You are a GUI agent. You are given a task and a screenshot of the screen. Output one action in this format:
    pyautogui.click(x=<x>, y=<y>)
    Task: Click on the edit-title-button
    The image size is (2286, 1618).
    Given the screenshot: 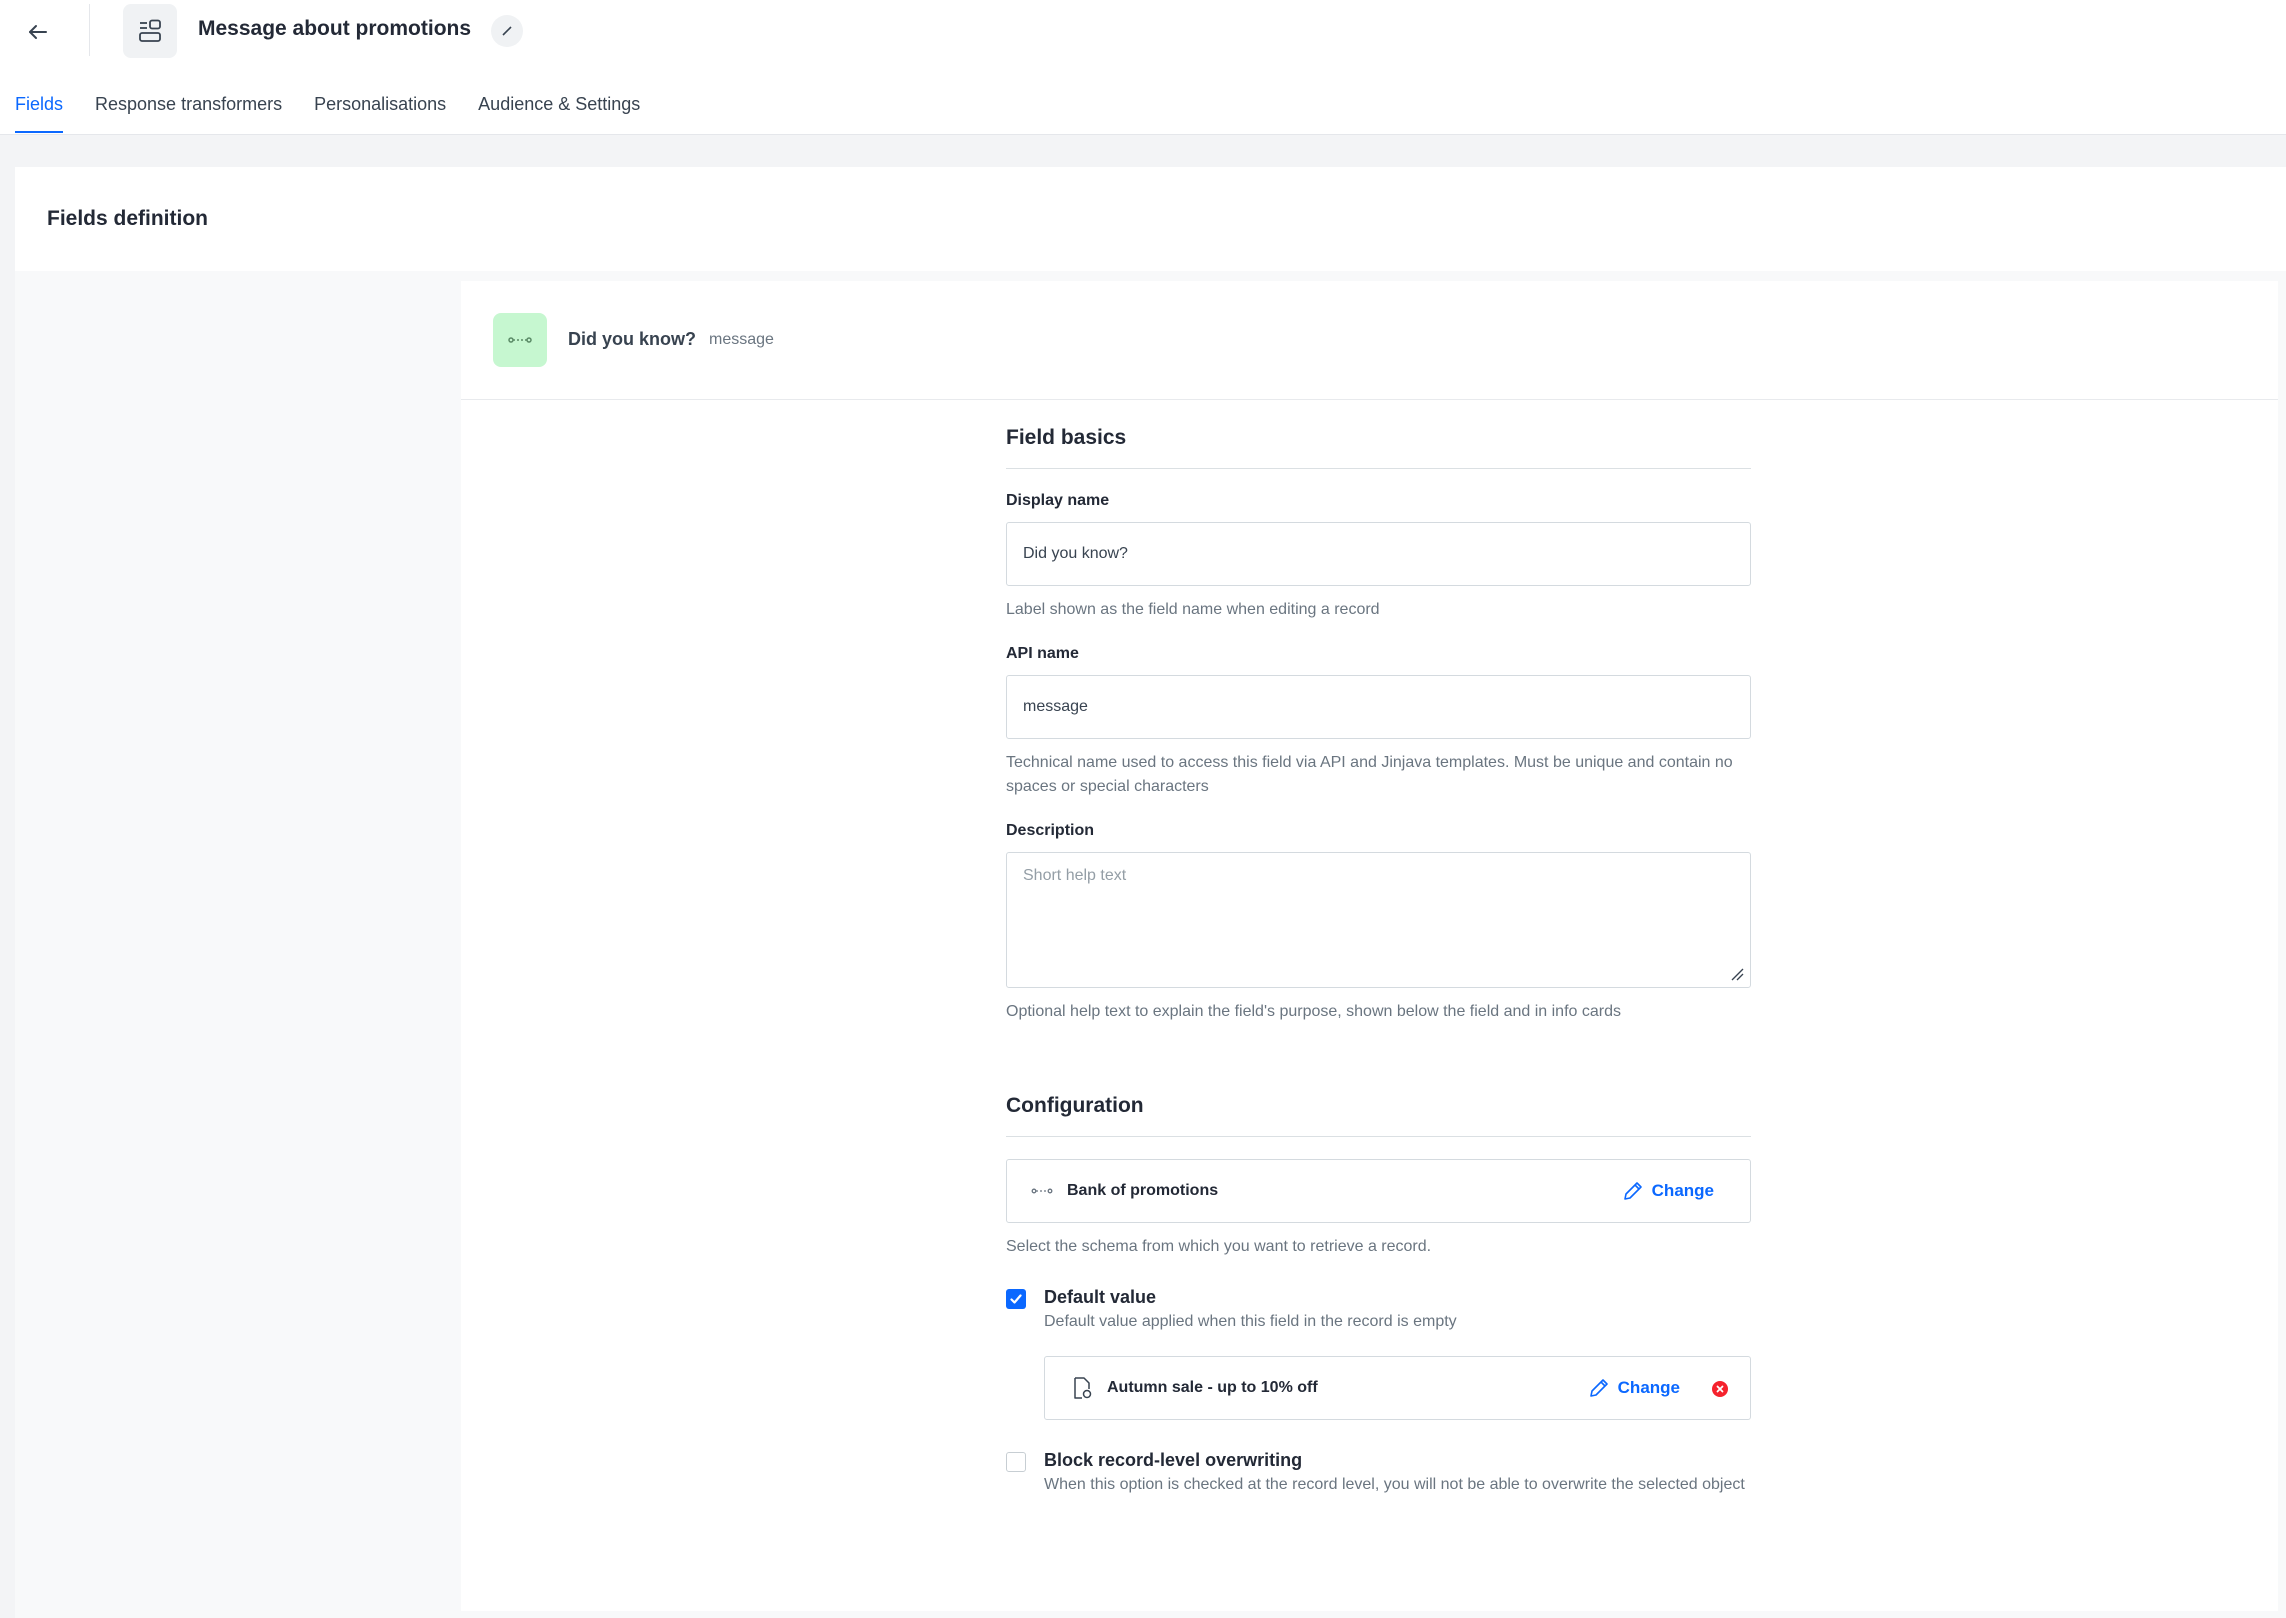 What is the action you would take?
    pyautogui.click(x=507, y=31)
    